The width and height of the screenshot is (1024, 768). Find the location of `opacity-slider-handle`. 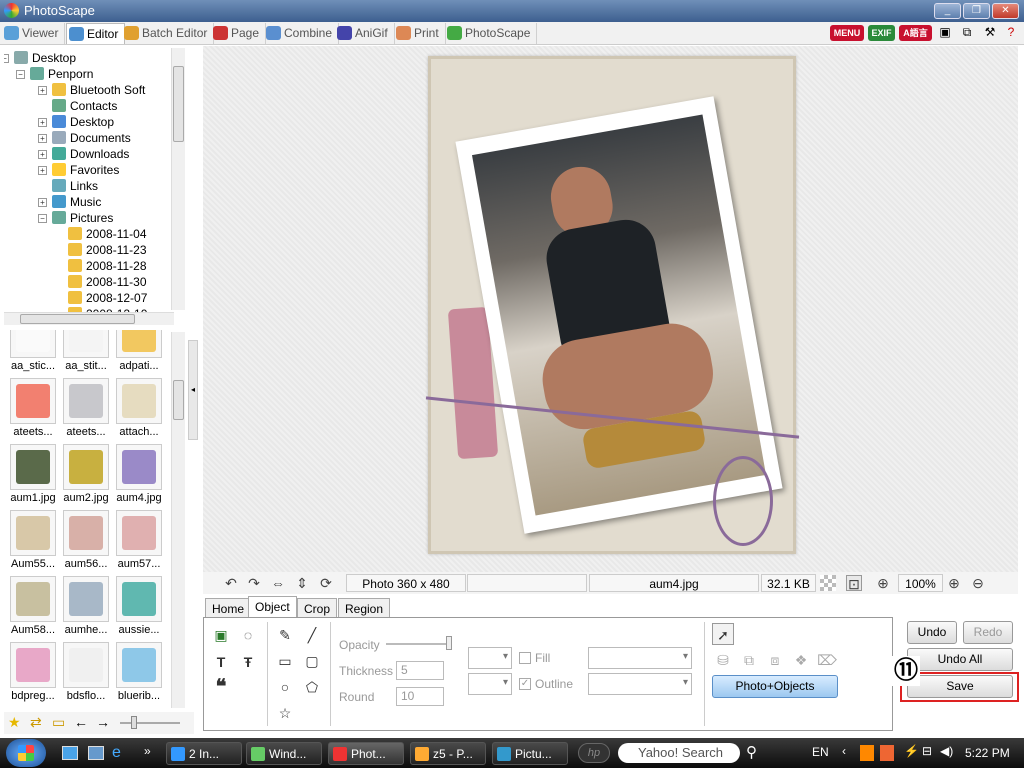

opacity-slider-handle is located at coordinates (449, 643).